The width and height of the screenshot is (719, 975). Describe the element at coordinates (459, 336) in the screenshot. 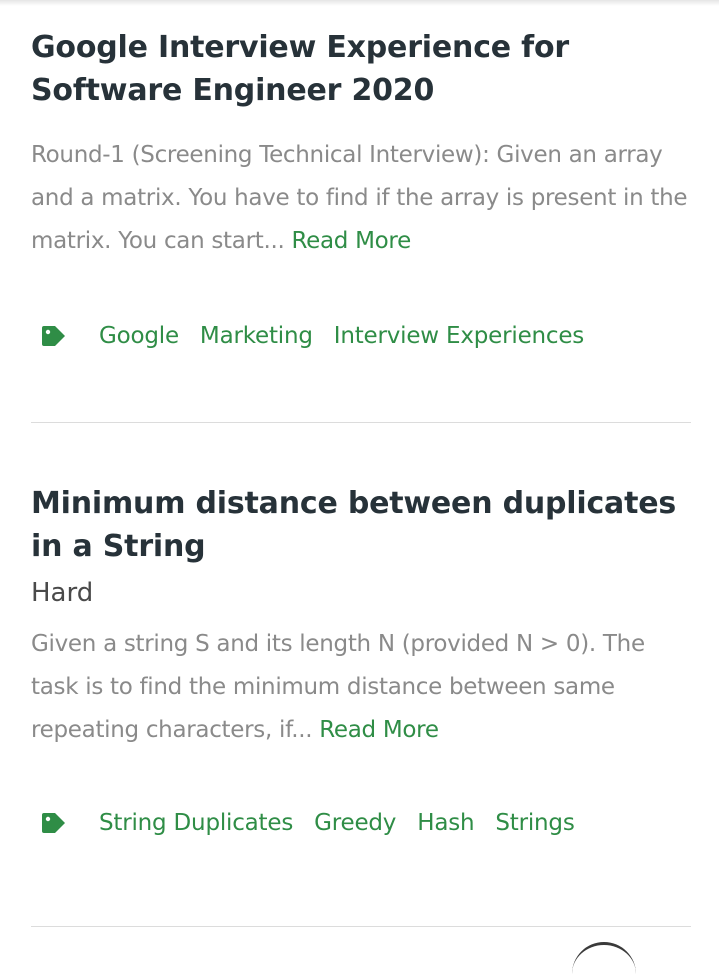

I see `tag-link: Interview Experiences` at that location.